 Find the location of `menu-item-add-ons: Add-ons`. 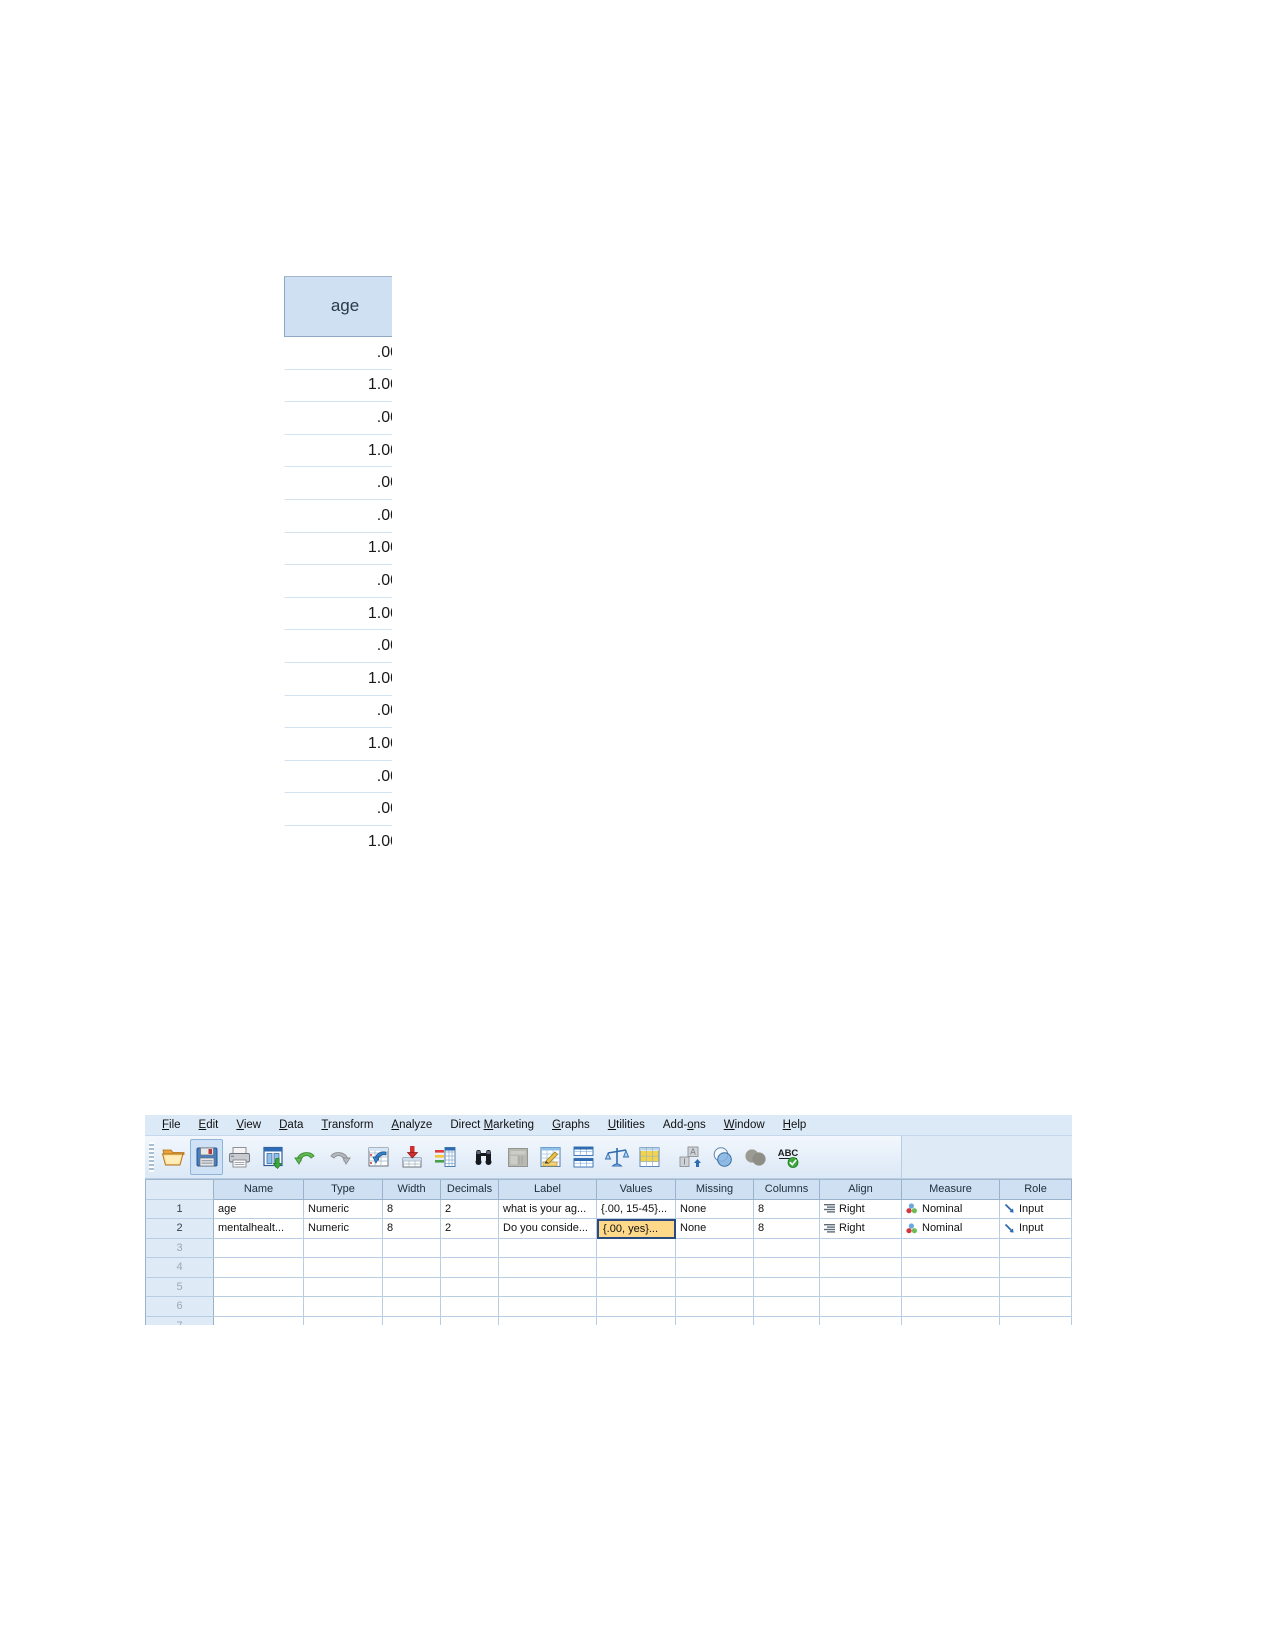

menu-item-add-ons: Add-ons is located at coordinates (684, 1125).